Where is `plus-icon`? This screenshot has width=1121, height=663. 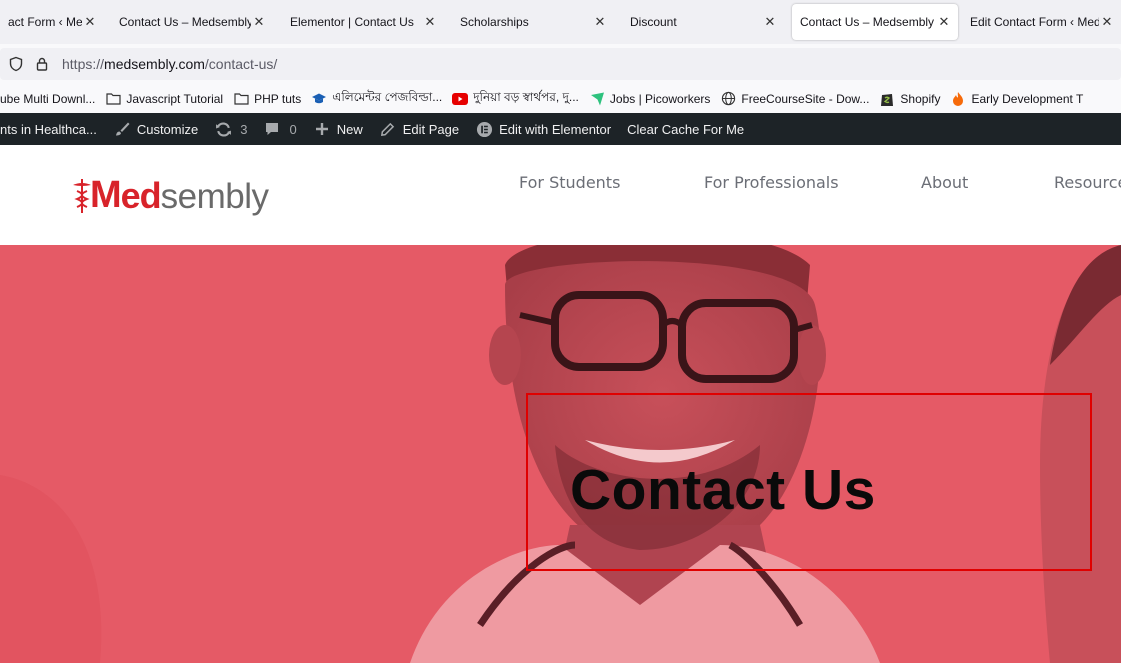
plus-icon is located at coordinates (322, 129).